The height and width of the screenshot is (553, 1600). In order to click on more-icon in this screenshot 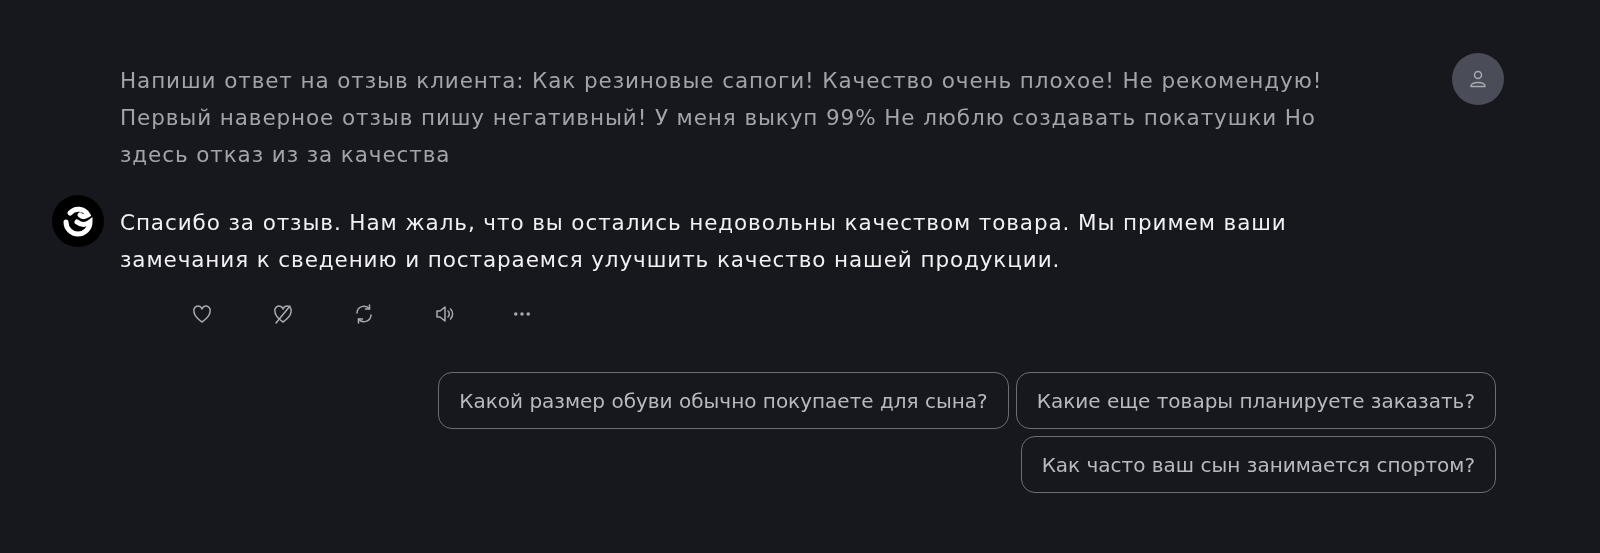, I will do `click(522, 314)`.